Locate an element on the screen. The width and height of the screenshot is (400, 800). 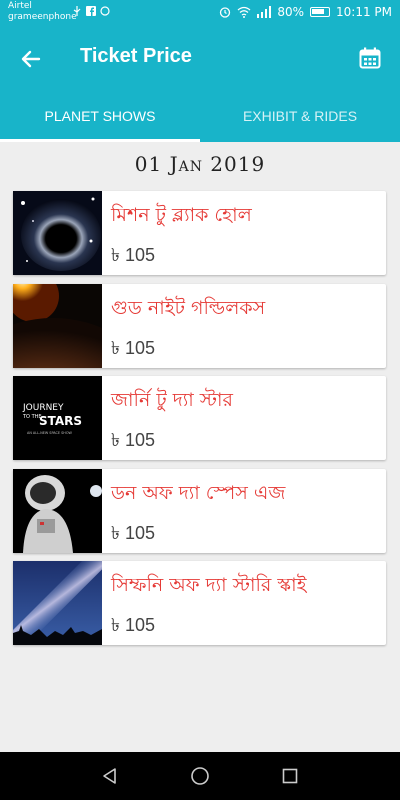
signal-icon is located at coordinates (264, 12).